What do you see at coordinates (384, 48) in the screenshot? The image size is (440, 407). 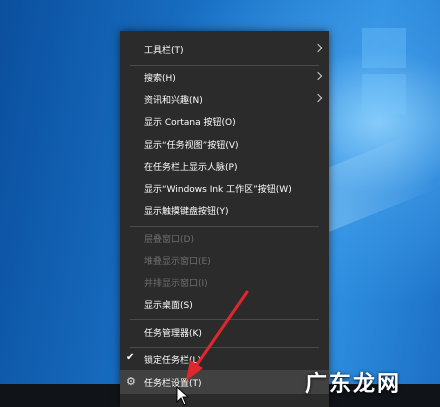 I see `windows-logo-pane-top` at bounding box center [384, 48].